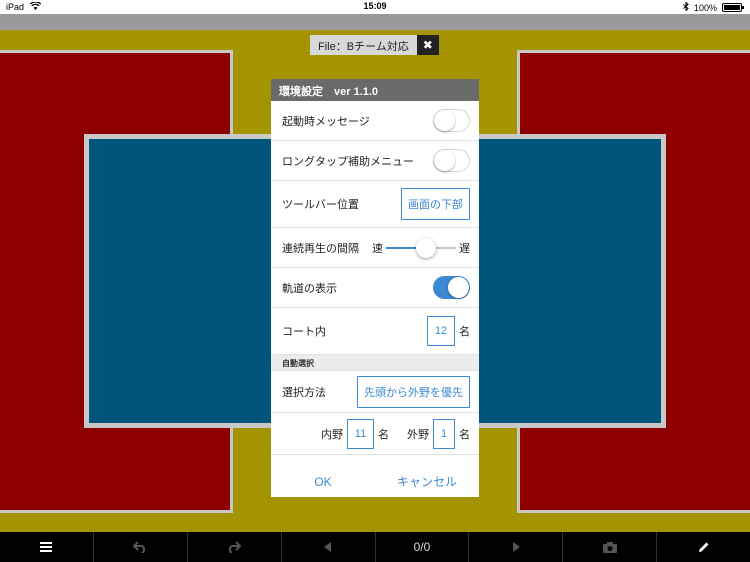 This screenshot has width=750, height=562. What do you see at coordinates (320, 205) in the screenshot?
I see `toolbar-position-label: ツールバー位置` at bounding box center [320, 205].